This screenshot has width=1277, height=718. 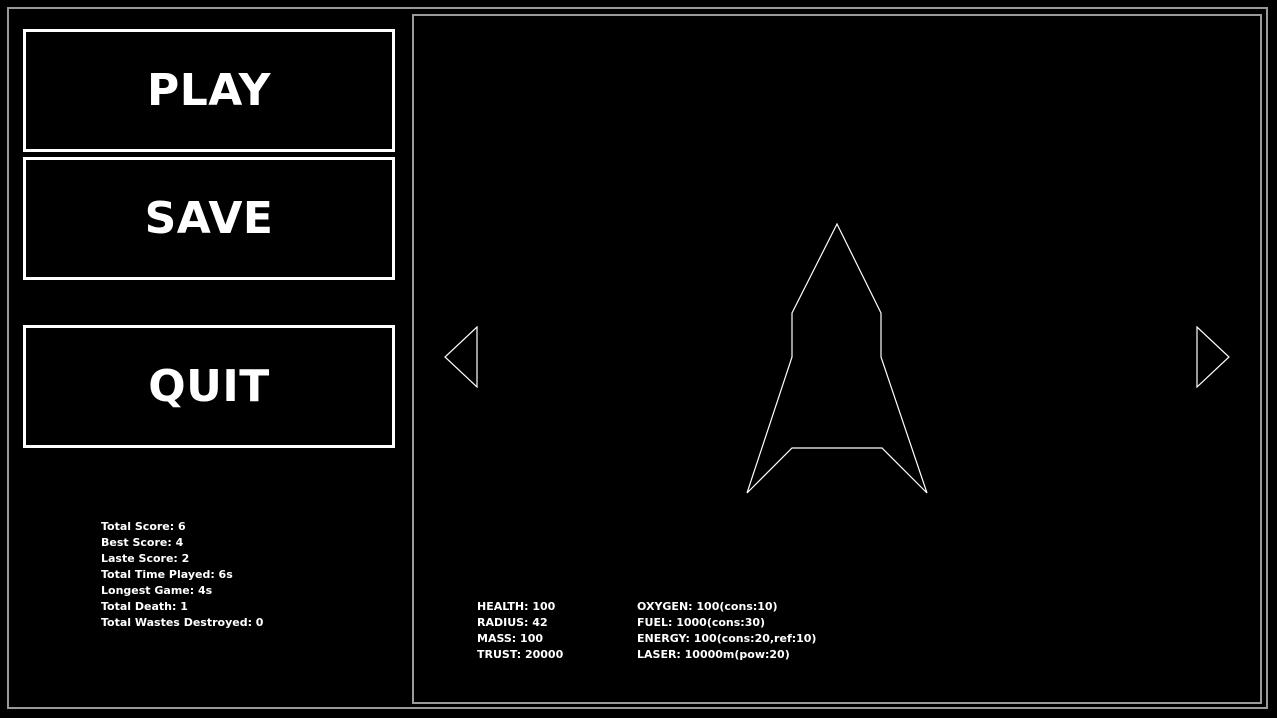 I want to click on ship-laser: LASER: 10000m(pow:20), so click(x=713, y=654).